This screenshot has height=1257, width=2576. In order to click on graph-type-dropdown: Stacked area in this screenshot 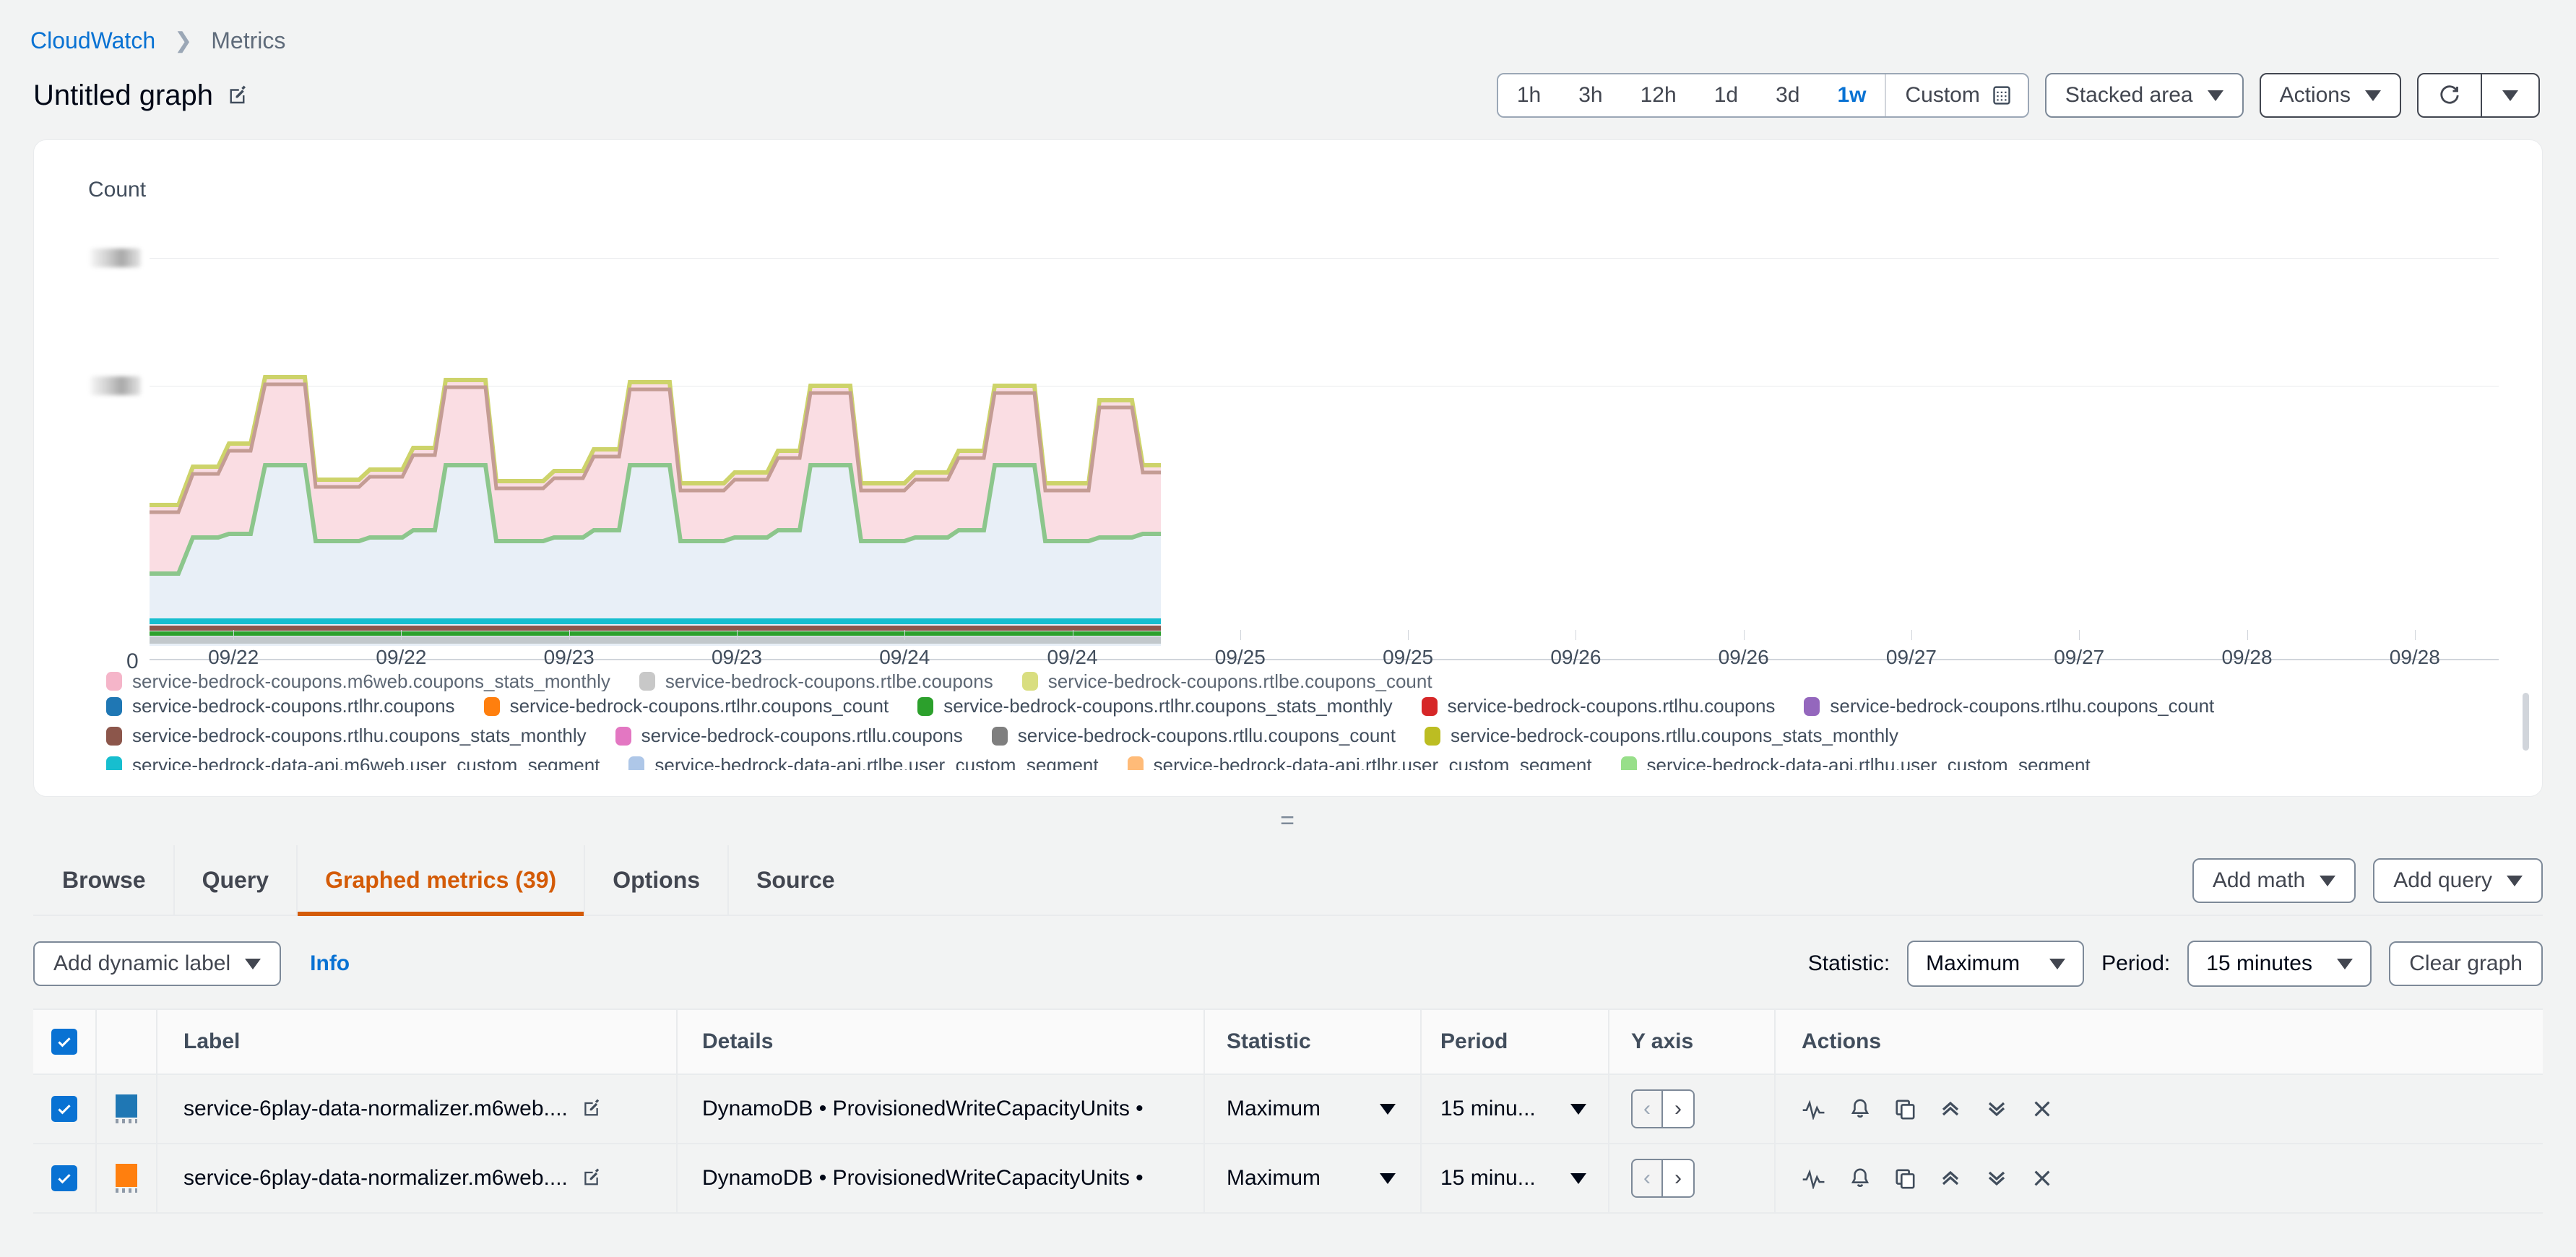, I will do `click(2144, 95)`.